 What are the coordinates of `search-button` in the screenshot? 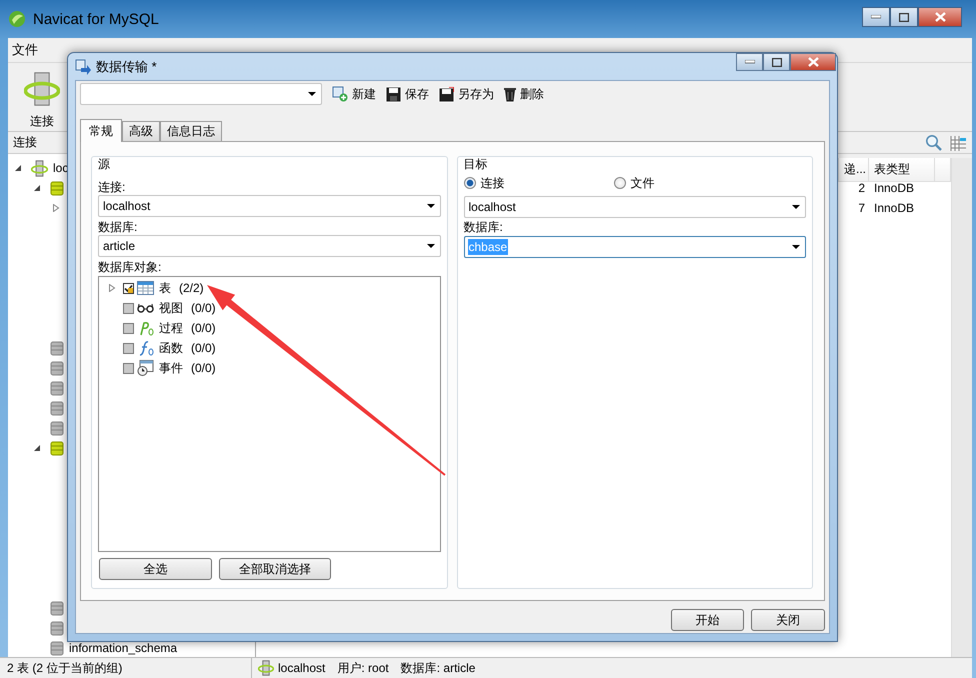 It's located at (933, 142).